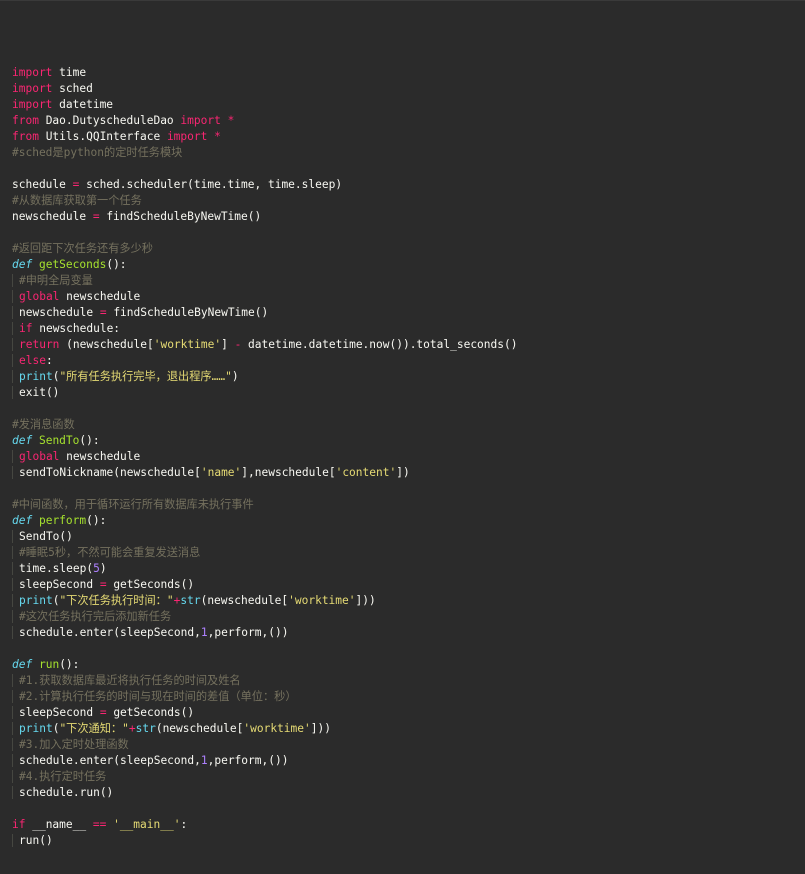 The image size is (805, 874). What do you see at coordinates (46, 536) in the screenshot?
I see `code-token: SendTo()` at bounding box center [46, 536].